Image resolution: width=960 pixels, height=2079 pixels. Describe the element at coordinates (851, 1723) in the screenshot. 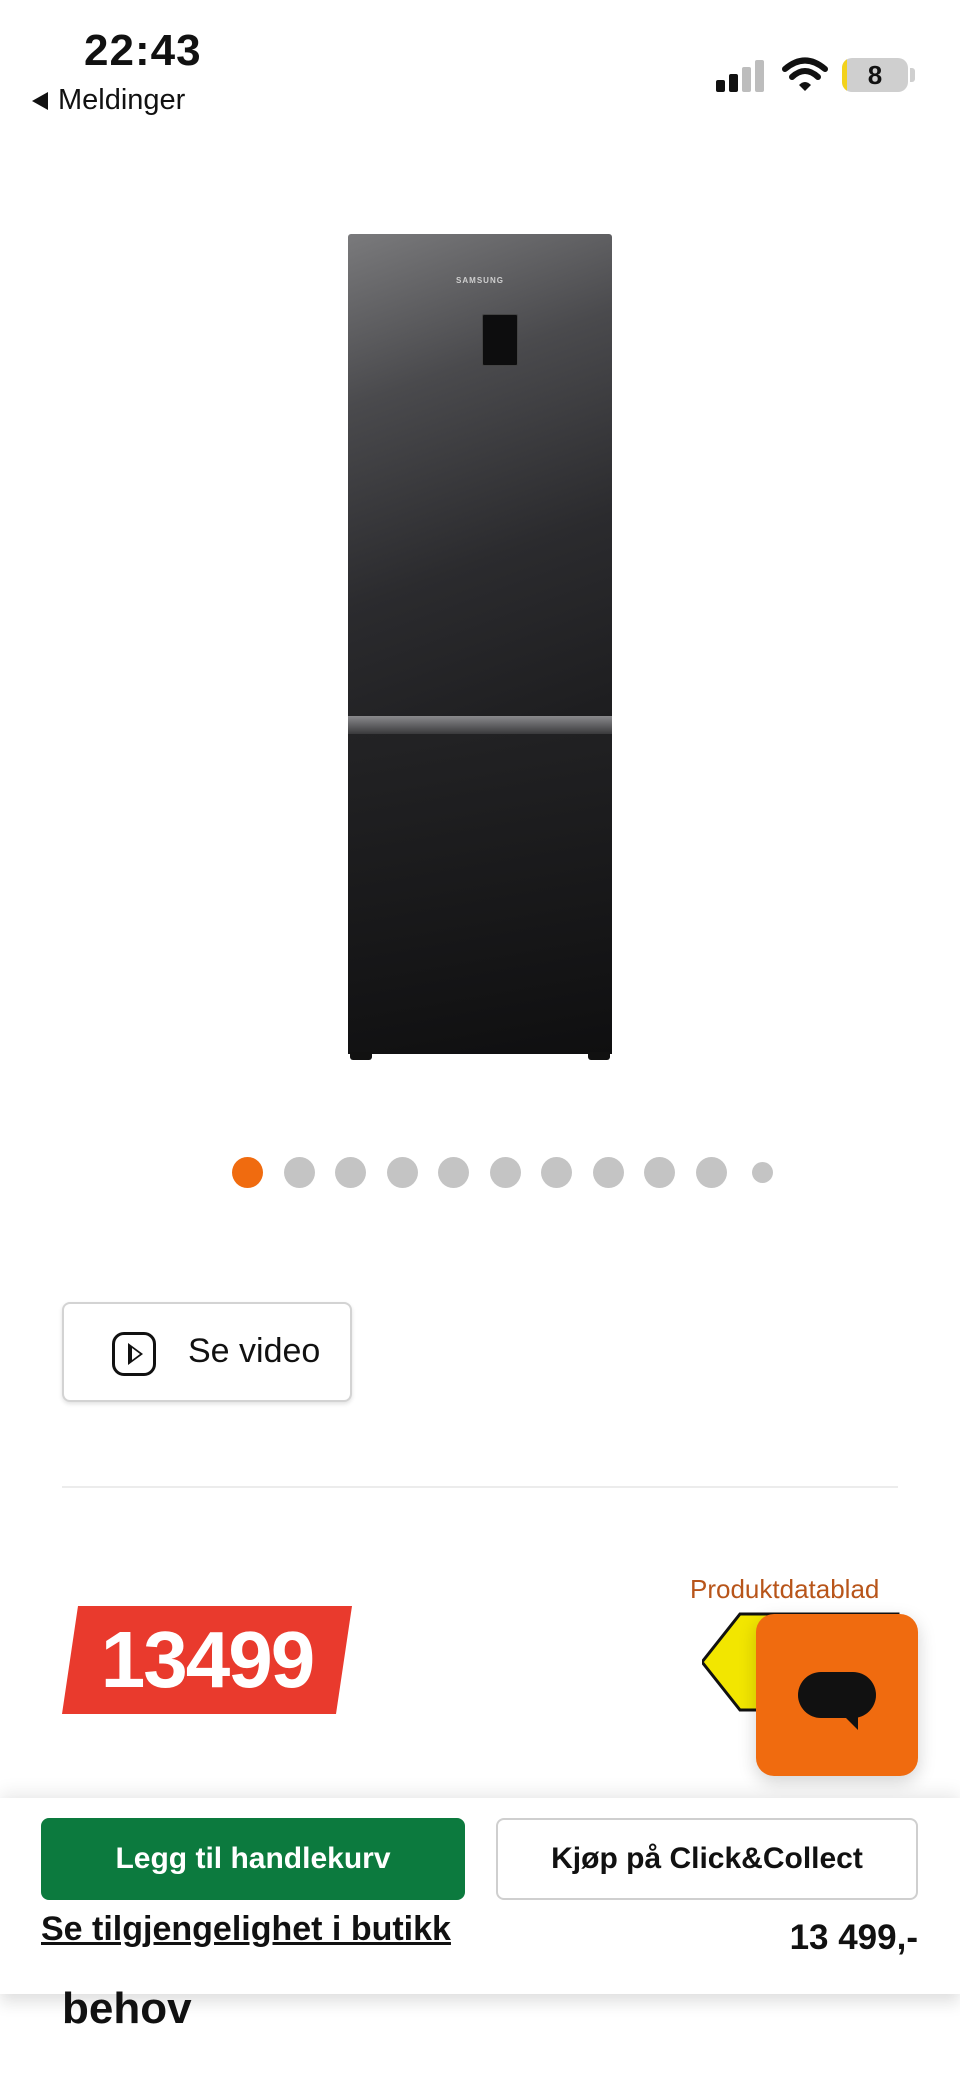

I see `chat-bubble-tail` at that location.